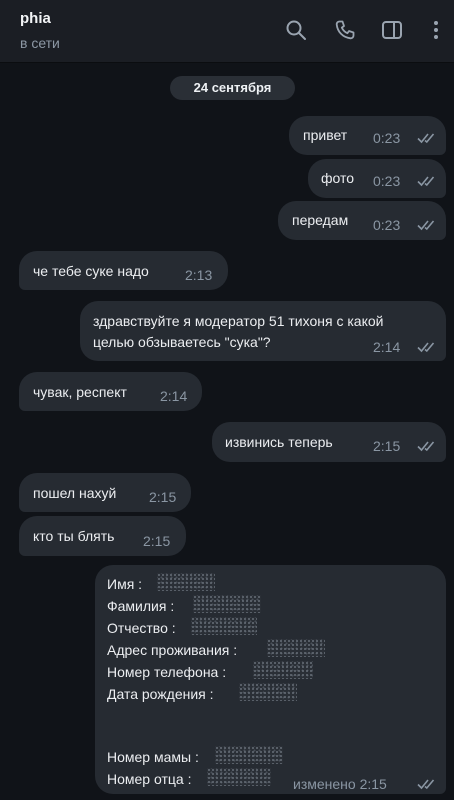 The width and height of the screenshot is (454, 800). Describe the element at coordinates (153, 757) in the screenshot. I see `form-label-mother-phone: Номер мамы :` at that location.